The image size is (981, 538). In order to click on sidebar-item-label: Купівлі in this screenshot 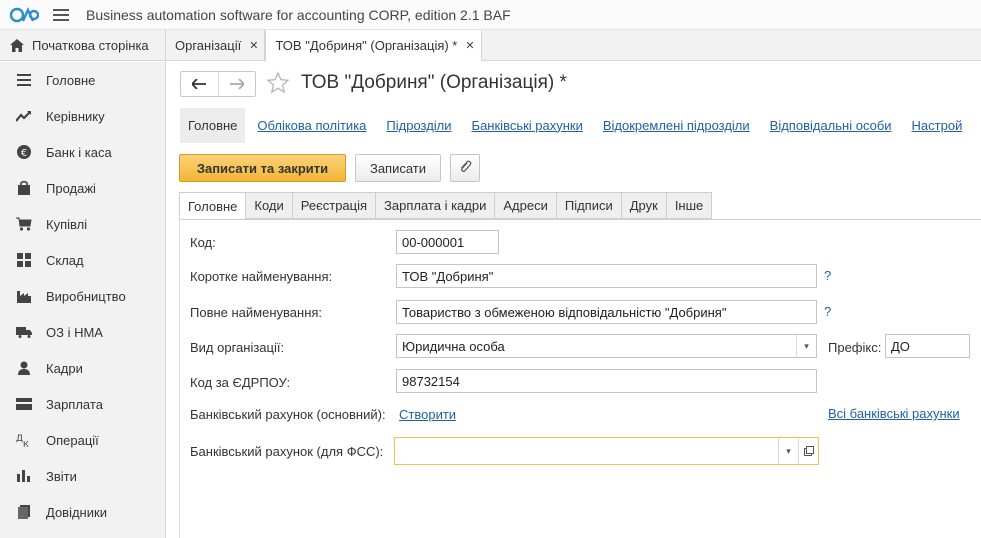, I will do `click(67, 224)`.